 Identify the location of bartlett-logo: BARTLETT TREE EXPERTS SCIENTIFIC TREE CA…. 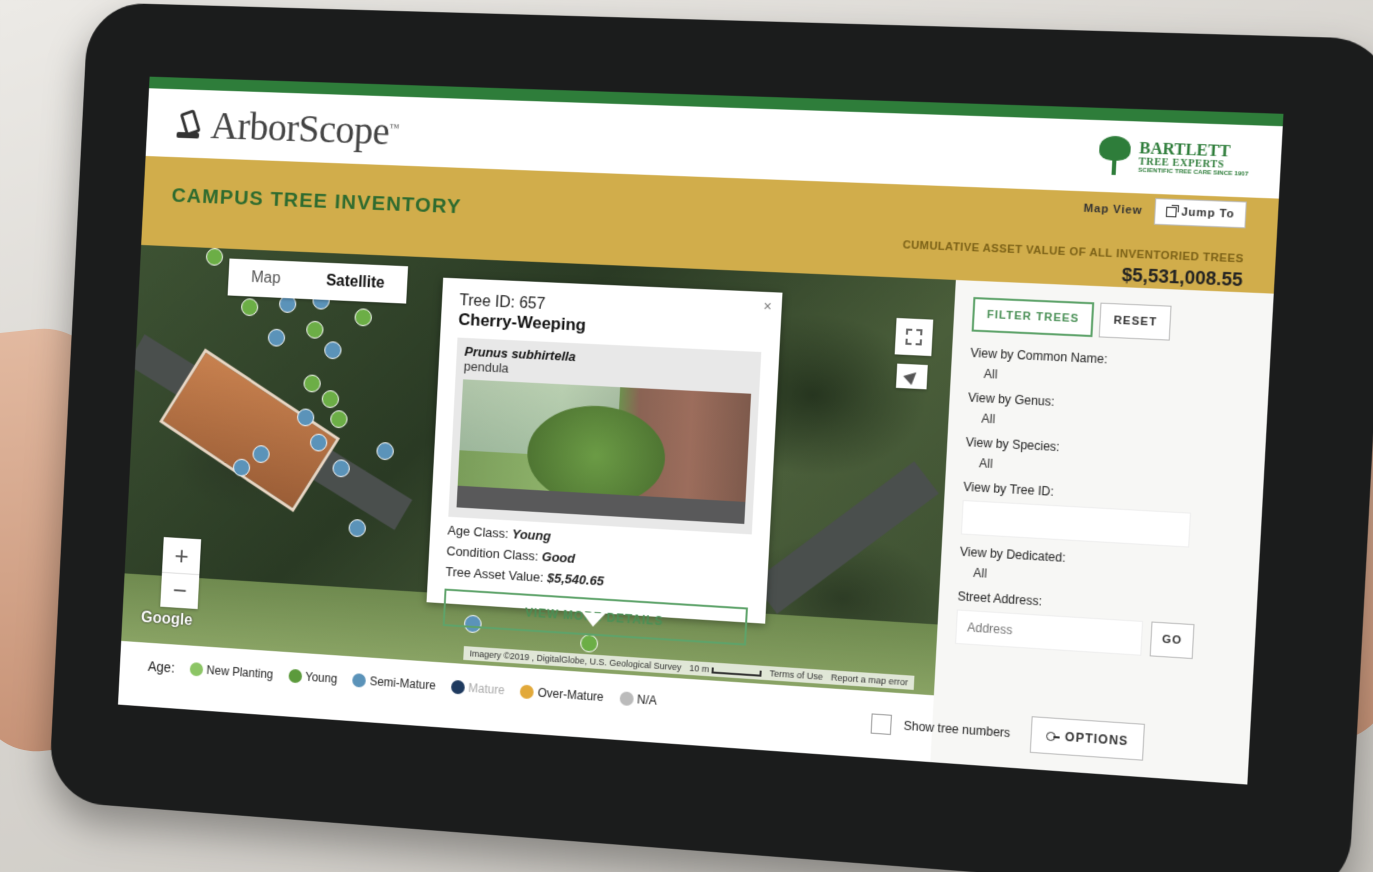
(1173, 158).